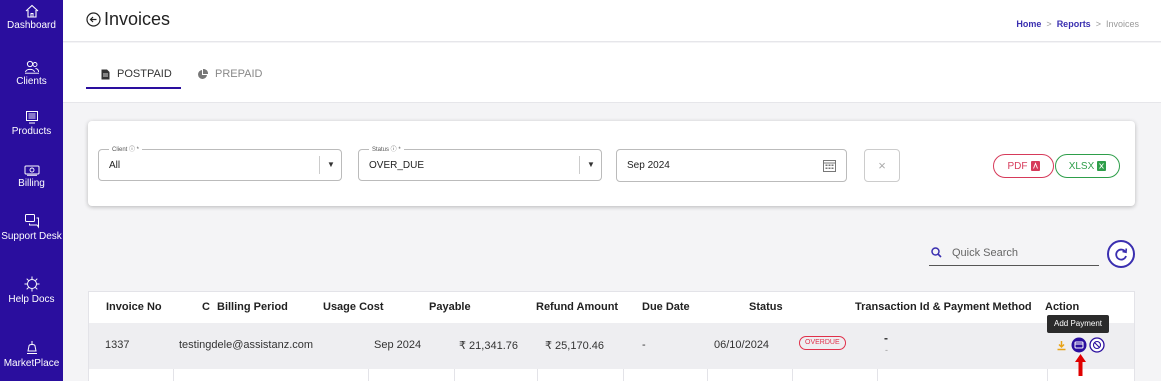 The width and height of the screenshot is (1161, 381). What do you see at coordinates (1035, 166) in the screenshot?
I see `pdf-file-icon` at bounding box center [1035, 166].